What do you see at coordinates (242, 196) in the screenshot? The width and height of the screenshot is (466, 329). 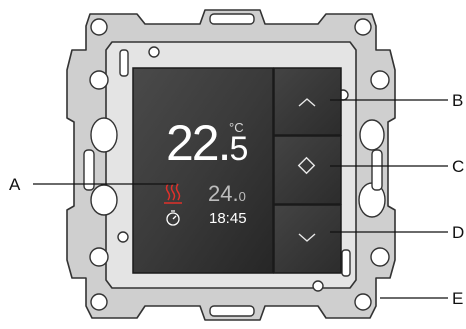 I see `setpoint-decimal: 0` at bounding box center [242, 196].